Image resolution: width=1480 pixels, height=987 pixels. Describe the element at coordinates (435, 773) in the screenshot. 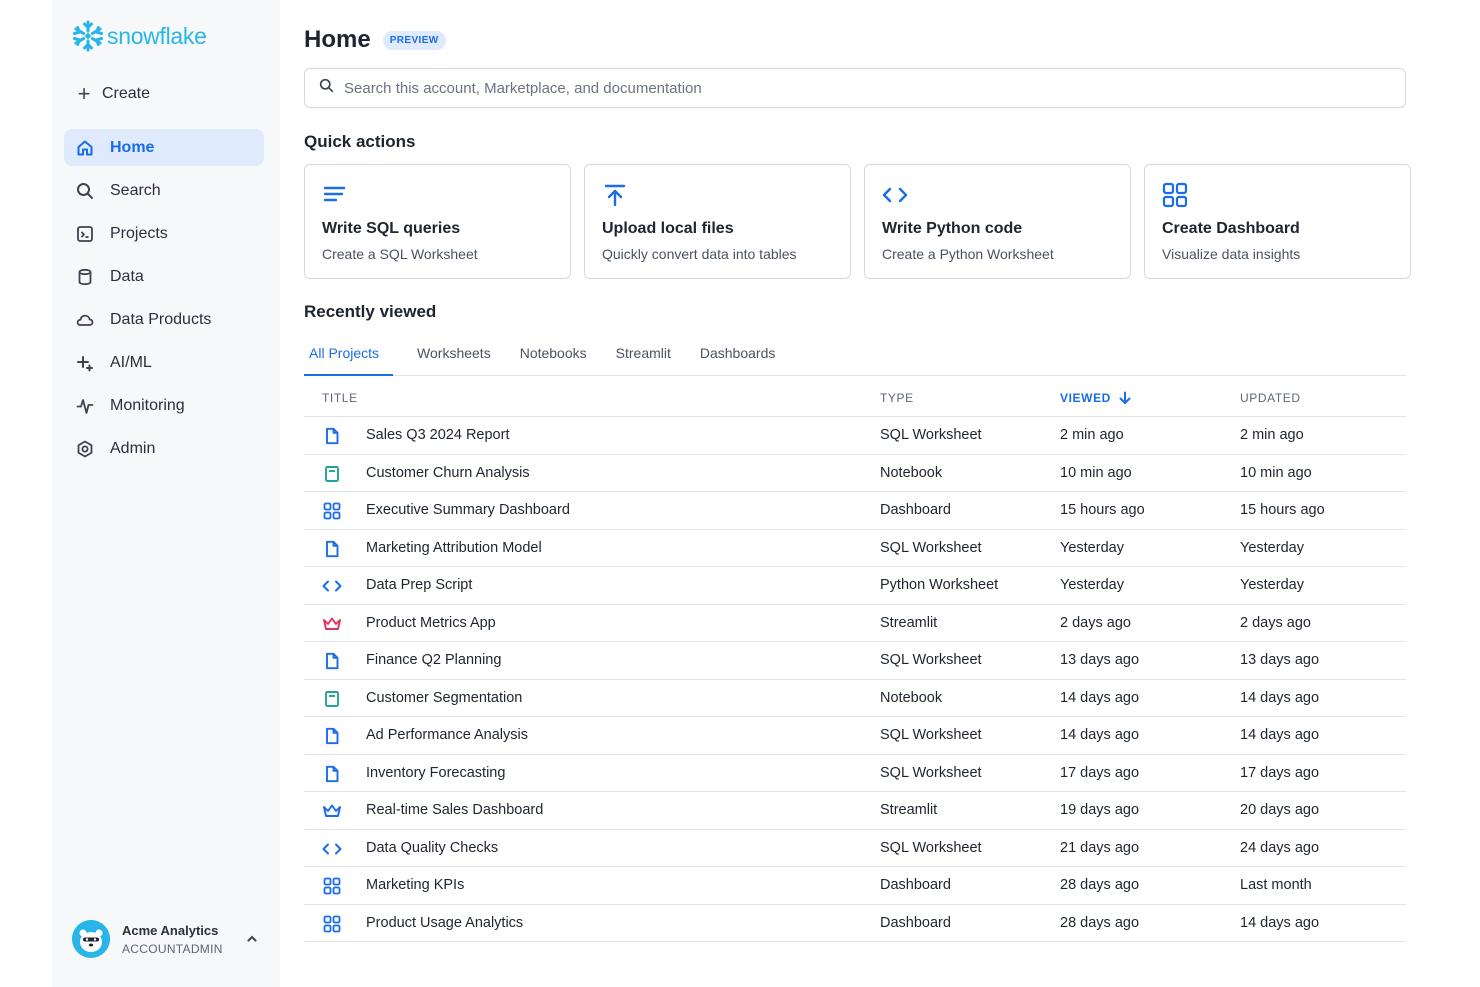

I see `row-title: Inventory Forecasting` at that location.